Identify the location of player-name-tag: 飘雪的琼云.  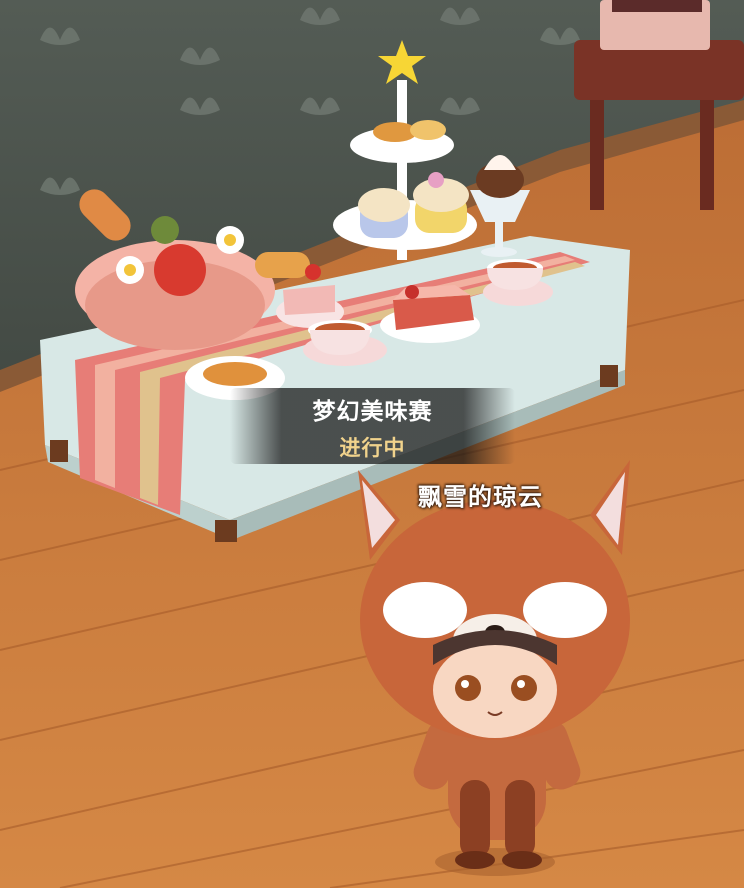
(480, 497).